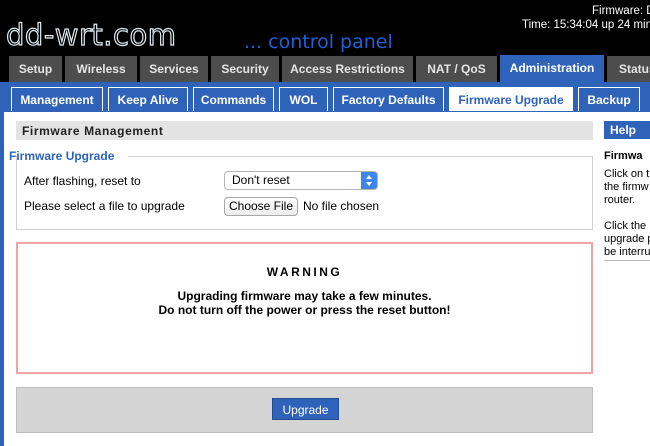 This screenshot has height=446, width=650. What do you see at coordinates (511, 99) in the screenshot?
I see `subtab-firmware-upgrade: Firmware Upgrade` at bounding box center [511, 99].